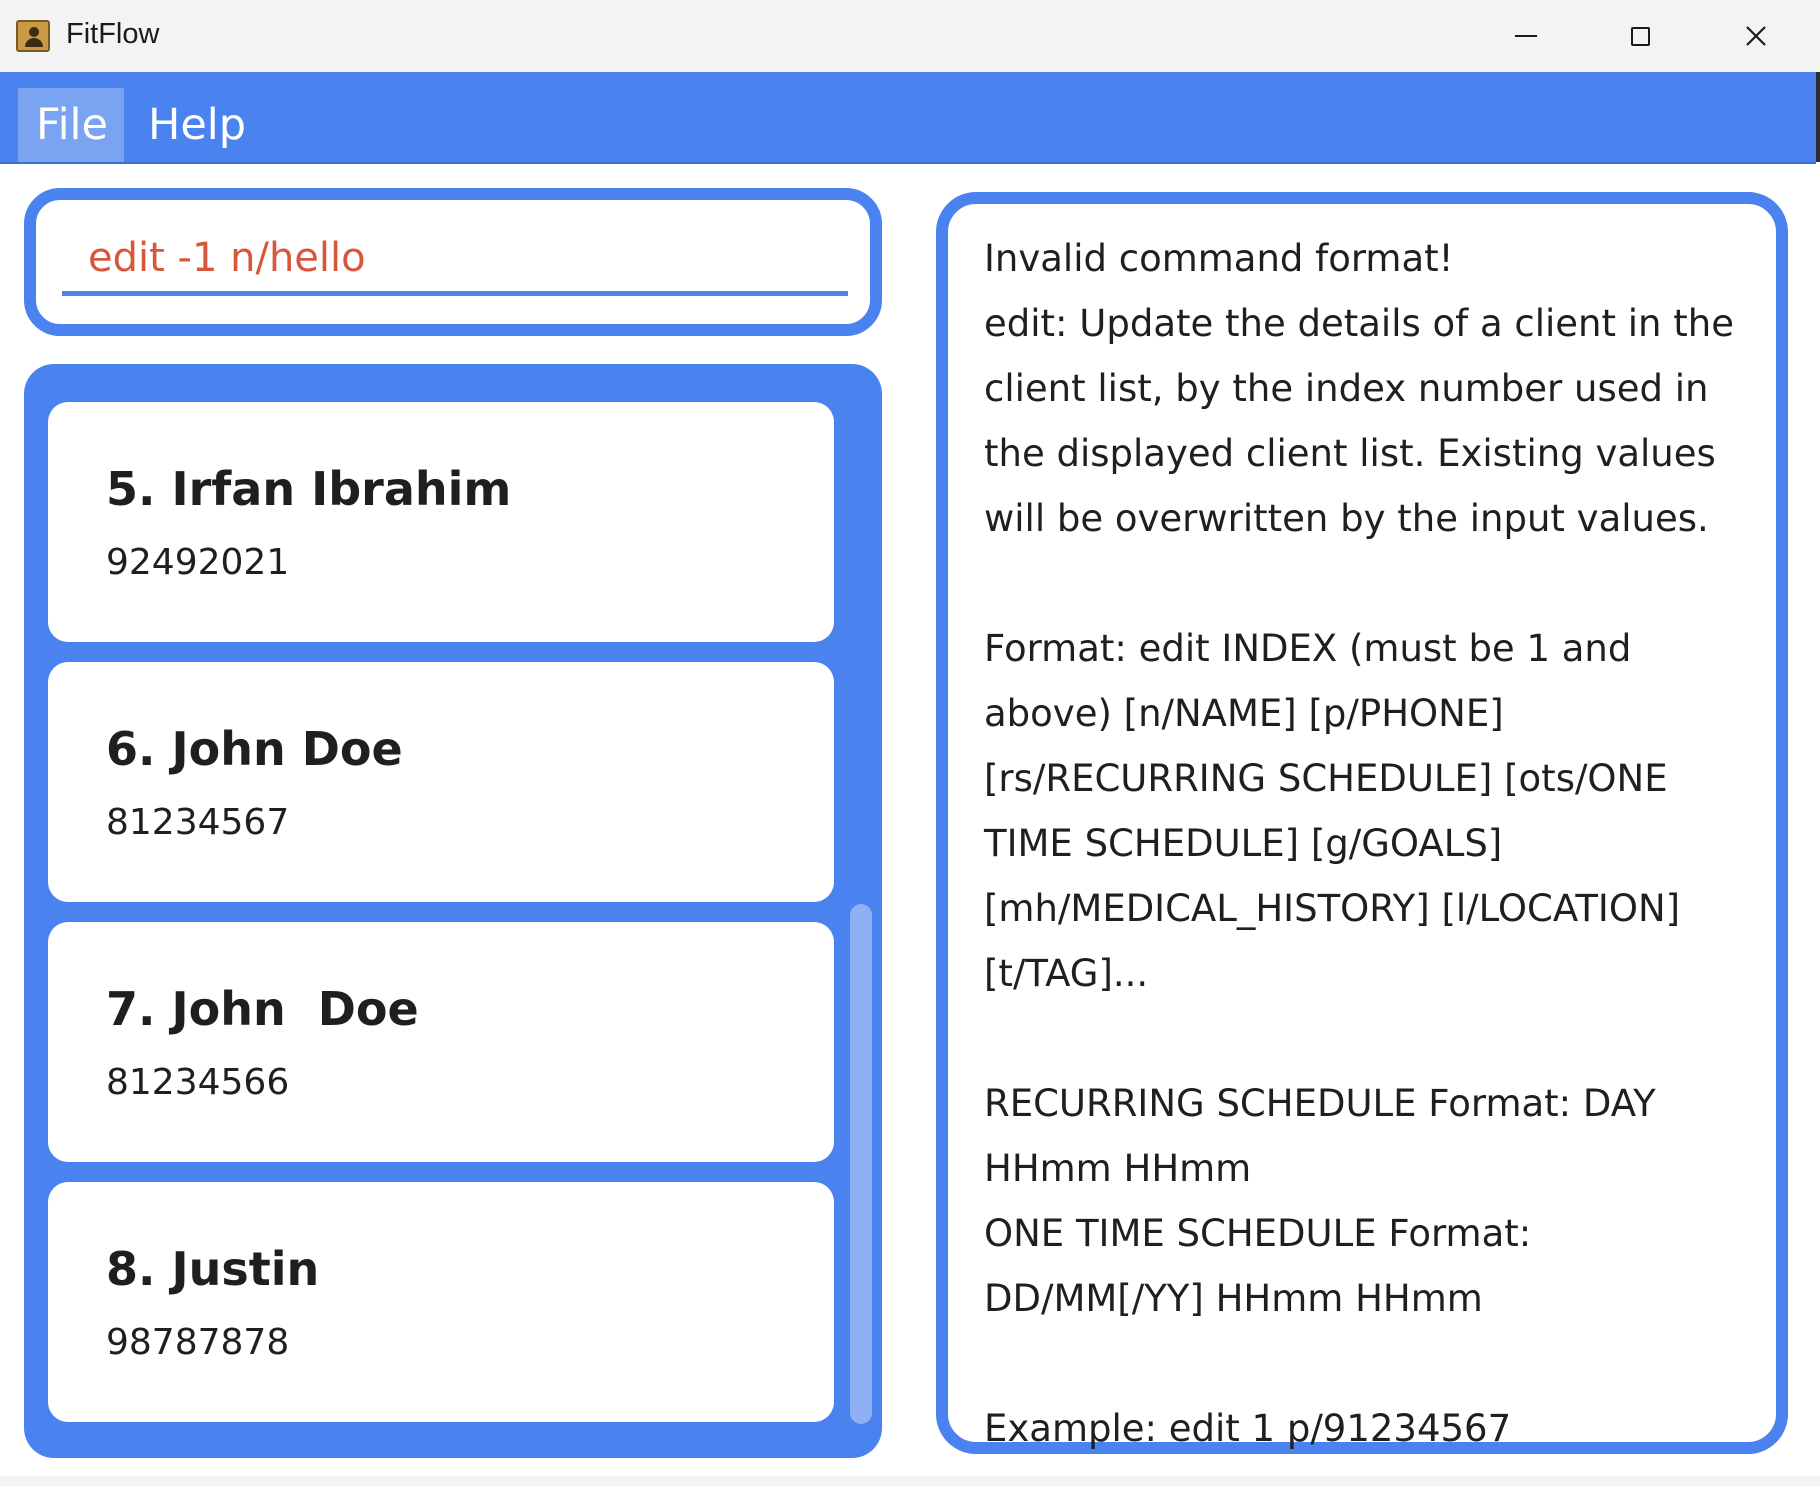 The width and height of the screenshot is (1820, 1486). I want to click on maximize-icon, so click(1640, 36).